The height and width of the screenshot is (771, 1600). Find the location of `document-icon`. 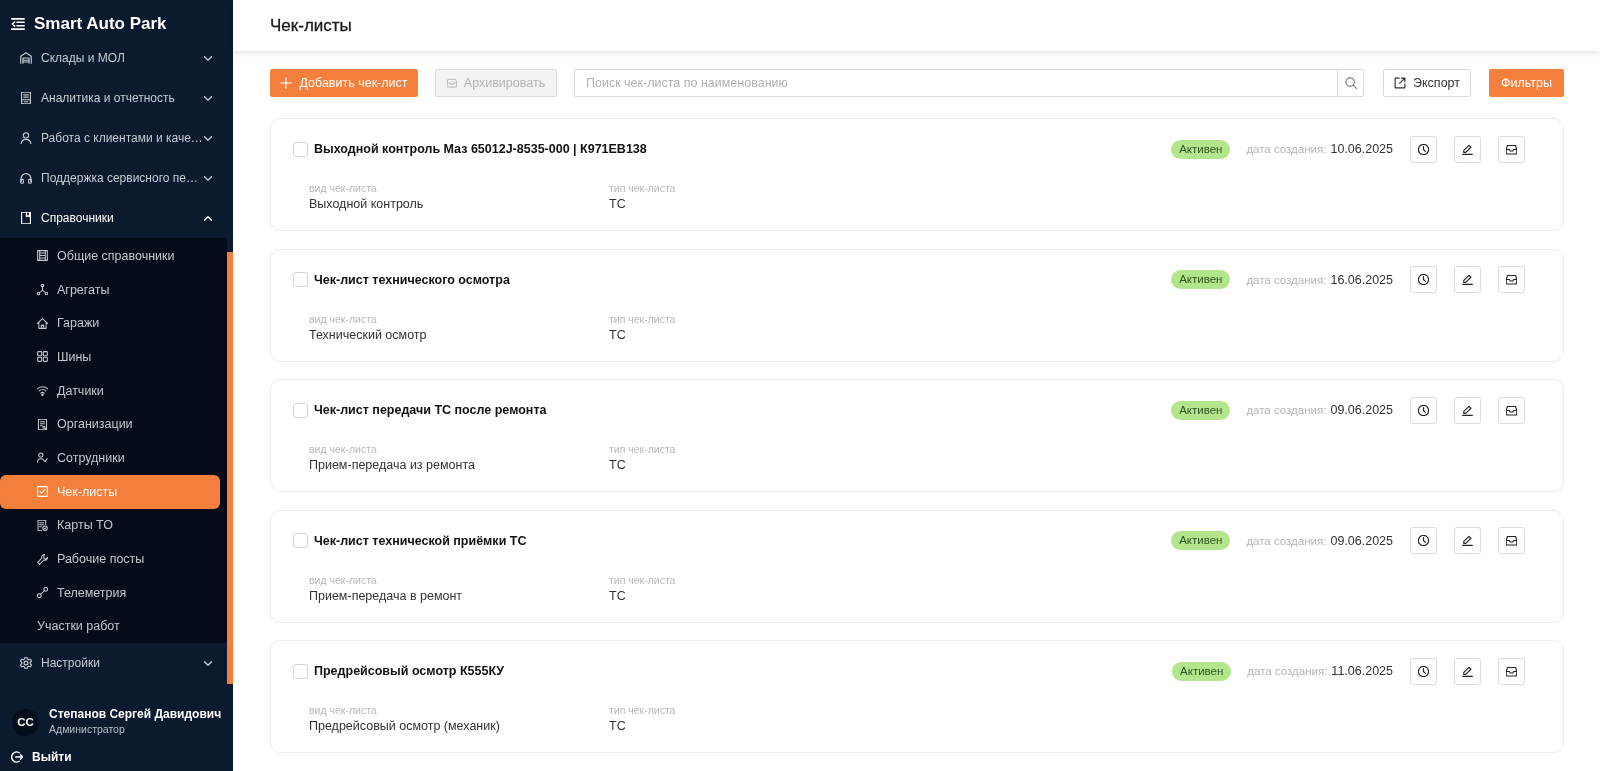

document-icon is located at coordinates (26, 98).